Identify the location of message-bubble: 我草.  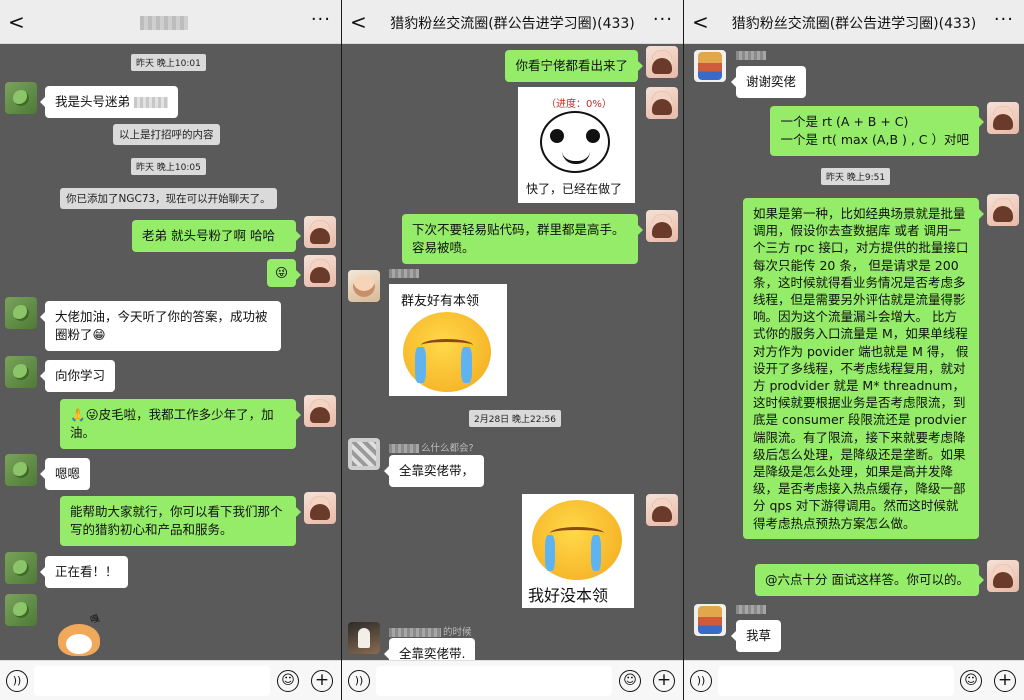
(756, 636).